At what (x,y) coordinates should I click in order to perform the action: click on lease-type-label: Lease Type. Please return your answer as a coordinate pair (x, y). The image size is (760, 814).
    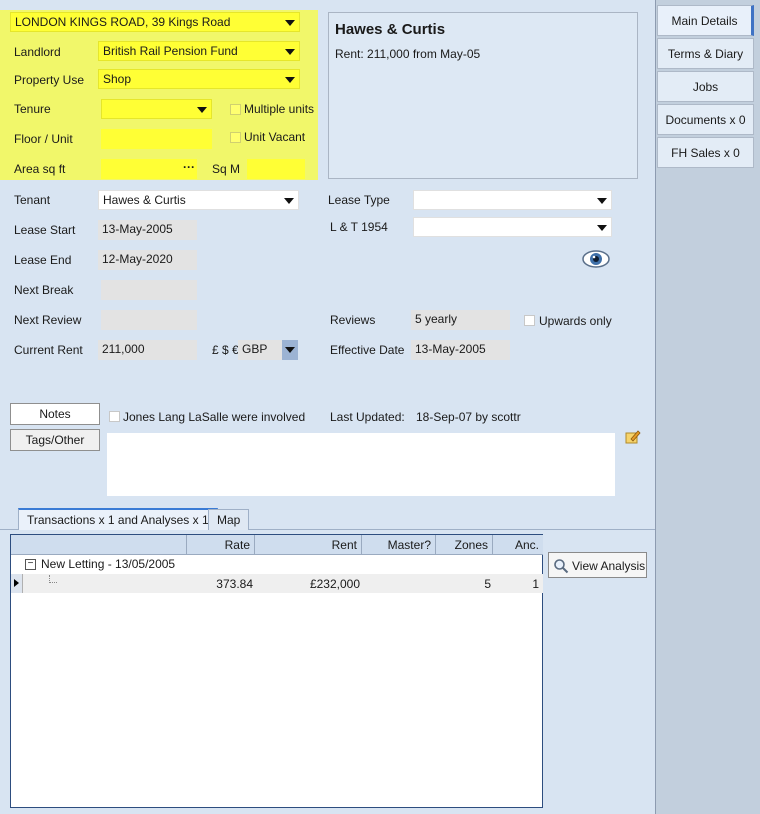
    Looking at the image, I should click on (359, 200).